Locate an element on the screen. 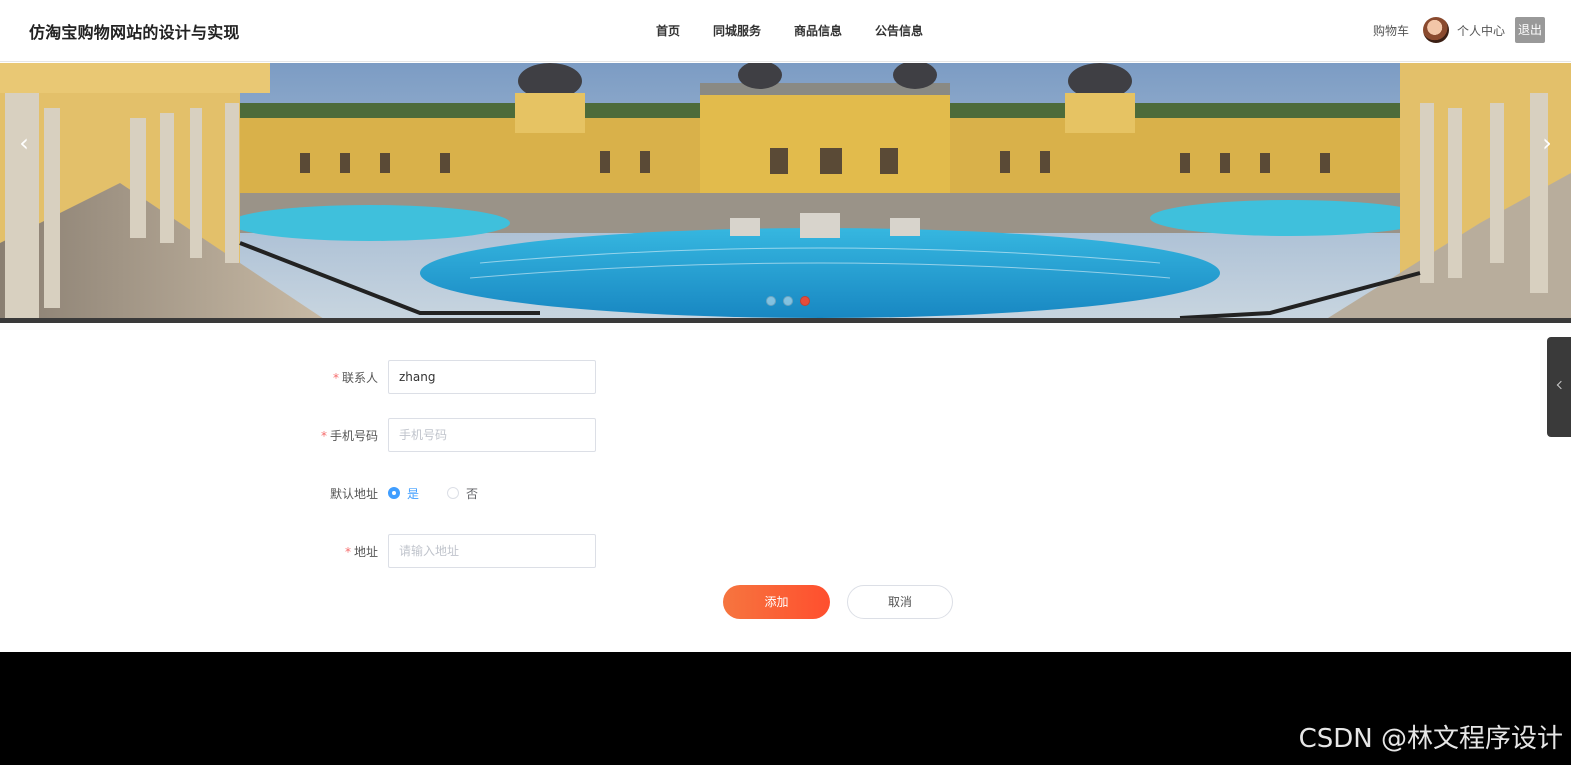 Image resolution: width=1571 pixels, height=765 pixels. radio-no-label: 否 is located at coordinates (472, 493).